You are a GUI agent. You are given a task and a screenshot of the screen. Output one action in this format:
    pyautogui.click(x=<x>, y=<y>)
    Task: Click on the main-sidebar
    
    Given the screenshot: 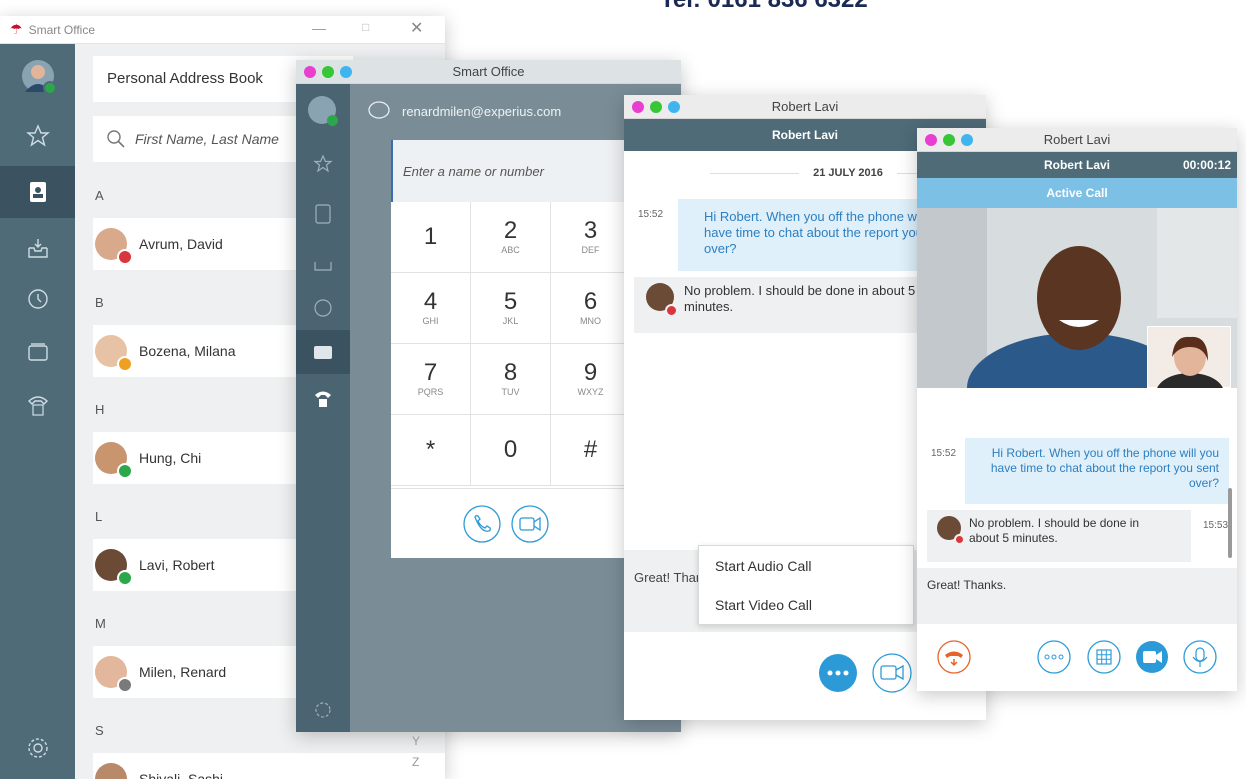 What is the action you would take?
    pyautogui.click(x=37, y=411)
    